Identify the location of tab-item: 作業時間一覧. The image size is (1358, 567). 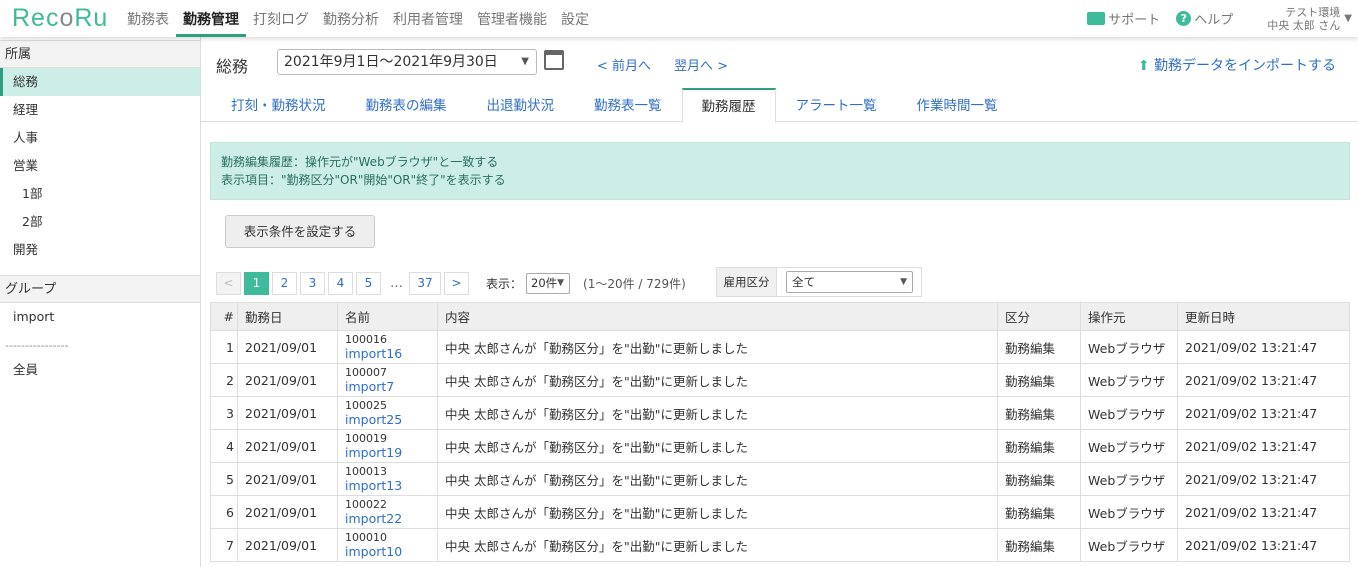
(957, 104).